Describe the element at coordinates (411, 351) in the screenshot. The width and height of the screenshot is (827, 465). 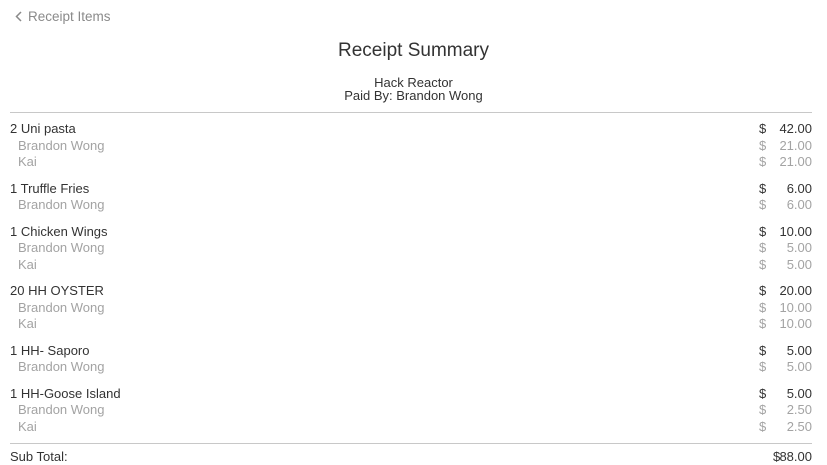
I see `item-row: 1 HH- Saporo $5.00` at that location.